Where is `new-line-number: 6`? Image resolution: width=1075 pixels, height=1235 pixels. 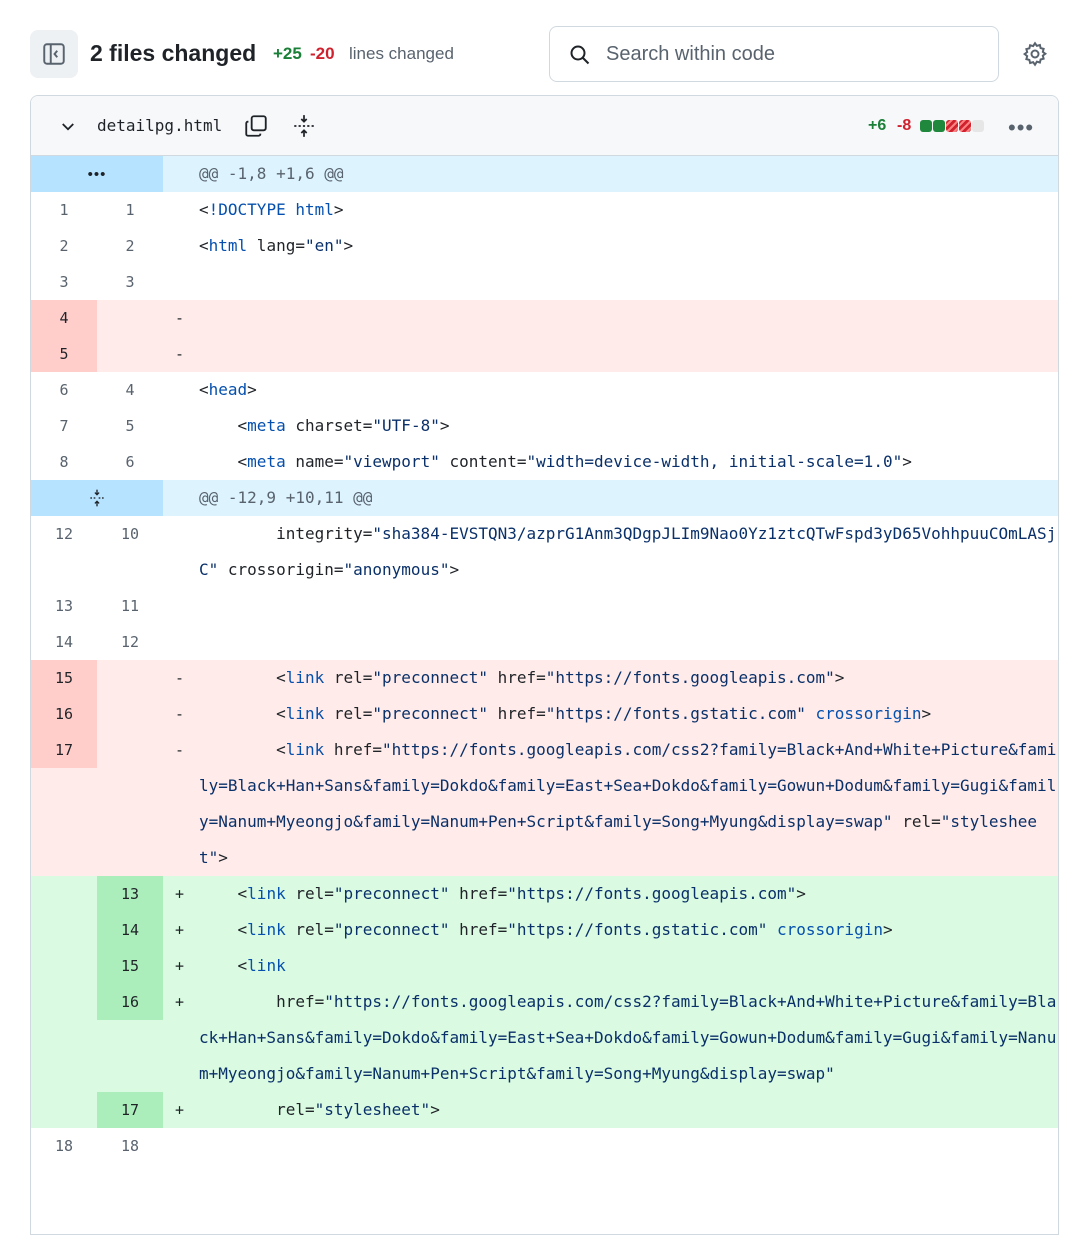 new-line-number: 6 is located at coordinates (130, 462).